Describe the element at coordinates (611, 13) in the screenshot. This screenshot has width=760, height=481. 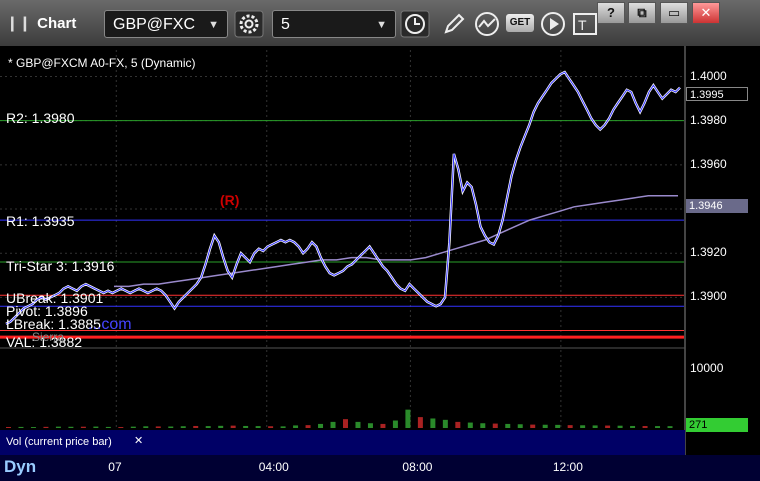
I see `help-button: ?` at that location.